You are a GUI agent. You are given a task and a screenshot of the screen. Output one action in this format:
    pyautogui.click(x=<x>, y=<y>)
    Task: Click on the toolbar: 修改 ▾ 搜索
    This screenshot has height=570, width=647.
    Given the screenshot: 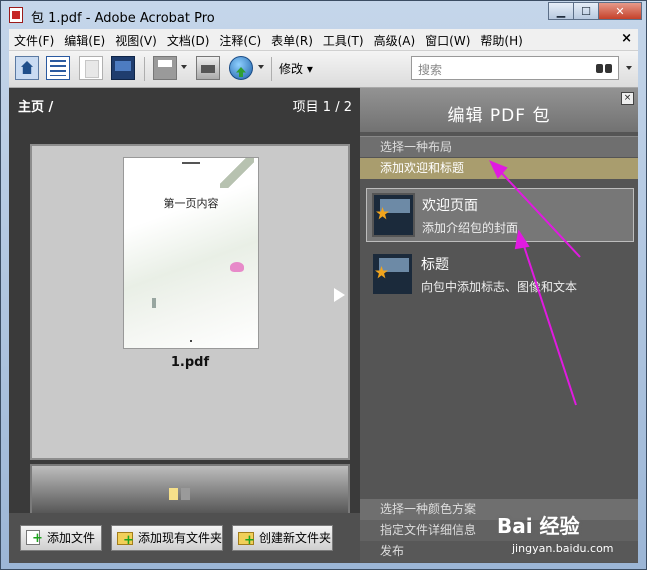 What is the action you would take?
    pyautogui.click(x=323, y=69)
    